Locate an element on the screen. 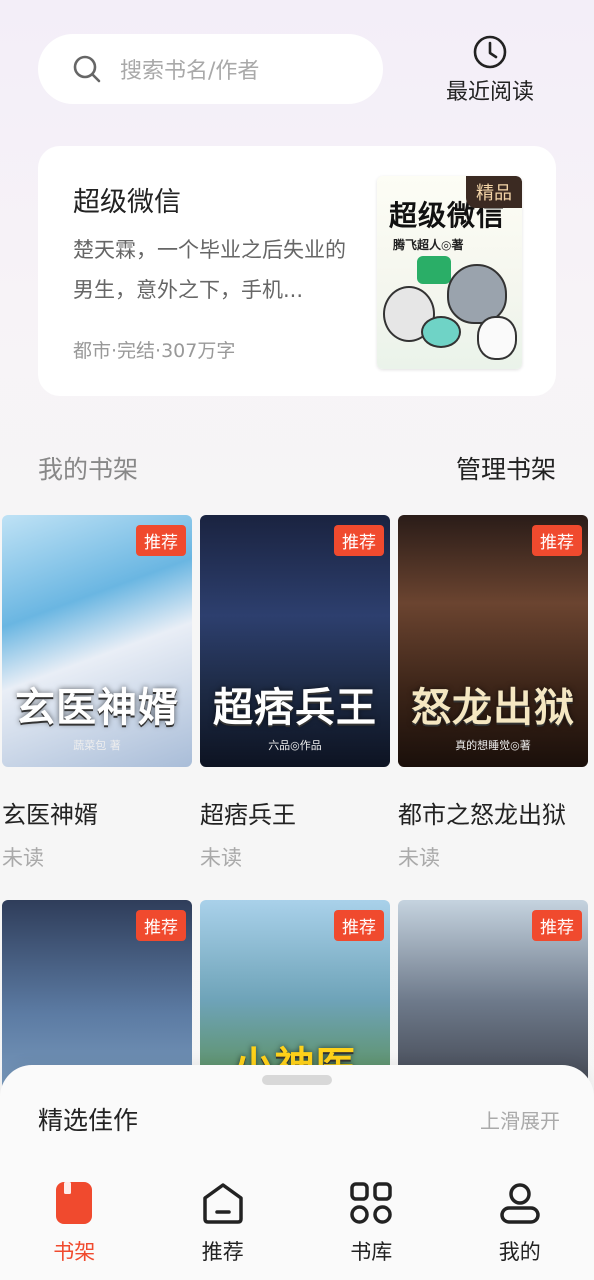  expand-hint: 上滑展开 is located at coordinates (520, 1119).